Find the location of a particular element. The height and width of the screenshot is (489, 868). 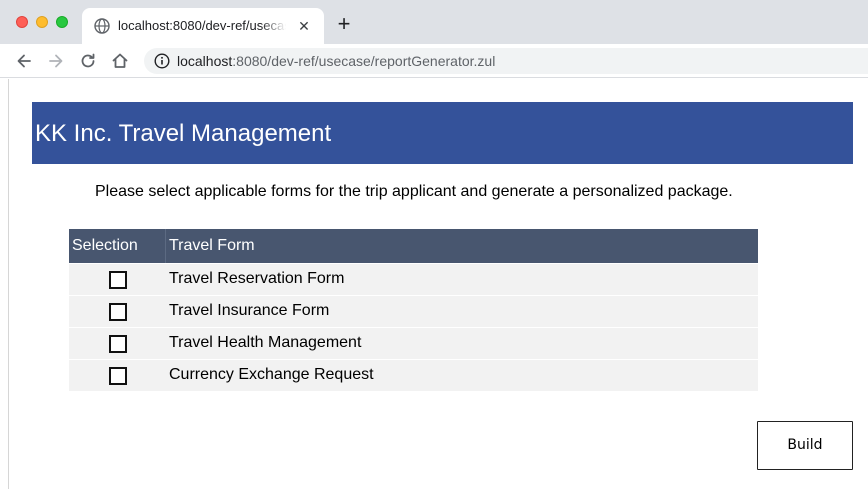

table-row: Travel Reservation Form is located at coordinates (413, 279).